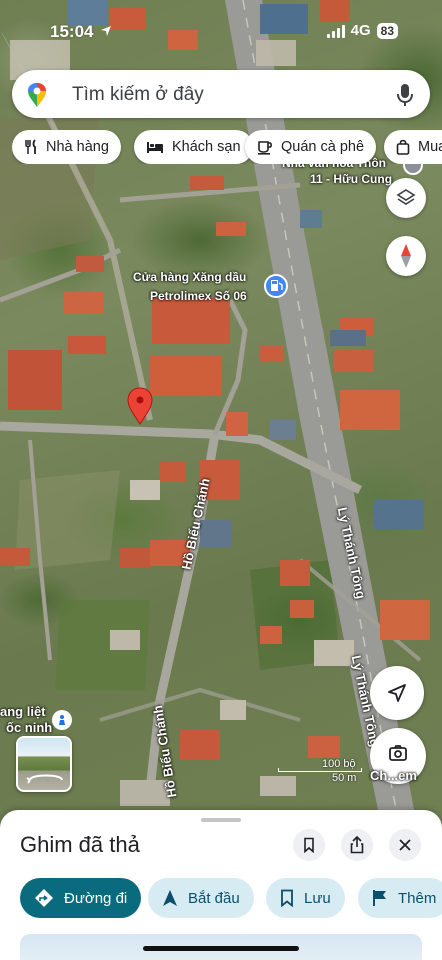 This screenshot has height=960, width=442. Describe the element at coordinates (305, 898) in the screenshot. I see `save-button: Lưu` at that location.